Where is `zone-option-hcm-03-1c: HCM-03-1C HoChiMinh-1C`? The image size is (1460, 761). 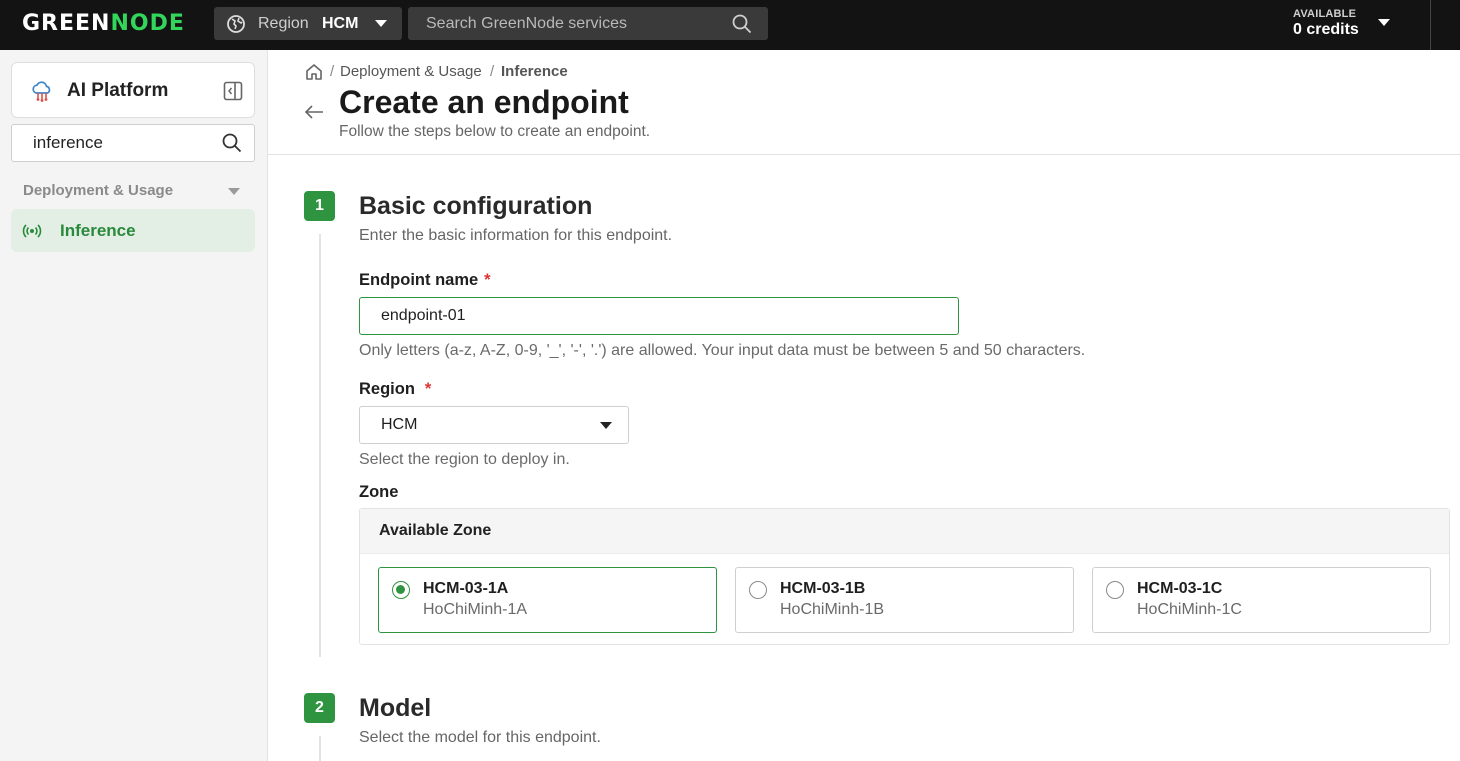 zone-option-hcm-03-1c: HCM-03-1C HoChiMinh-1C is located at coordinates (1261, 600).